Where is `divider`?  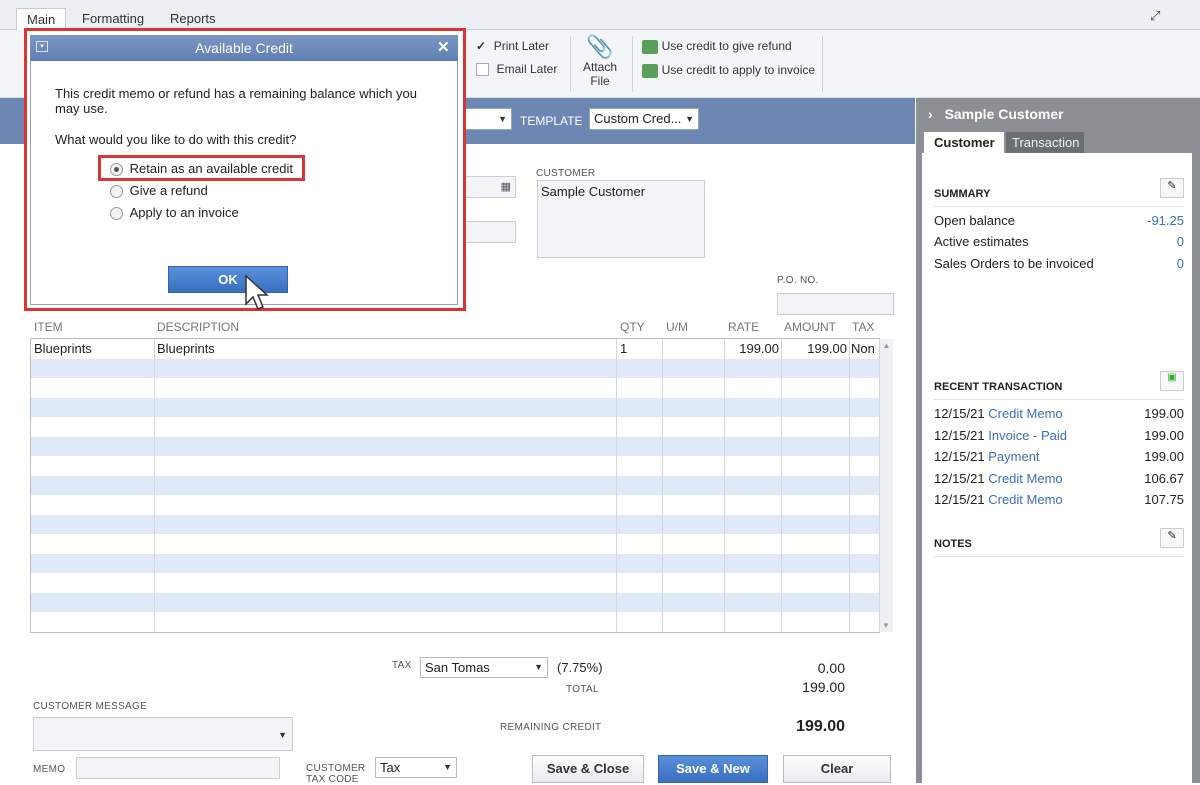
divider is located at coordinates (1059, 399).